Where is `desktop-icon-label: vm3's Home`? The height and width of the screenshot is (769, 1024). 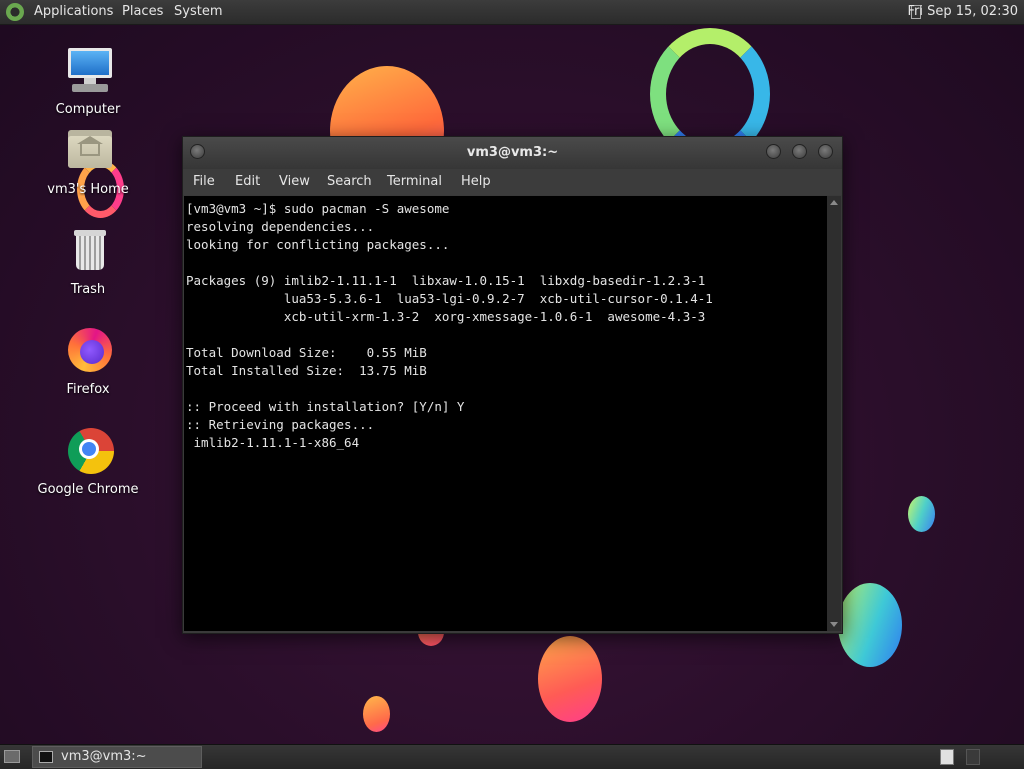 desktop-icon-label: vm3's Home is located at coordinates (88, 189).